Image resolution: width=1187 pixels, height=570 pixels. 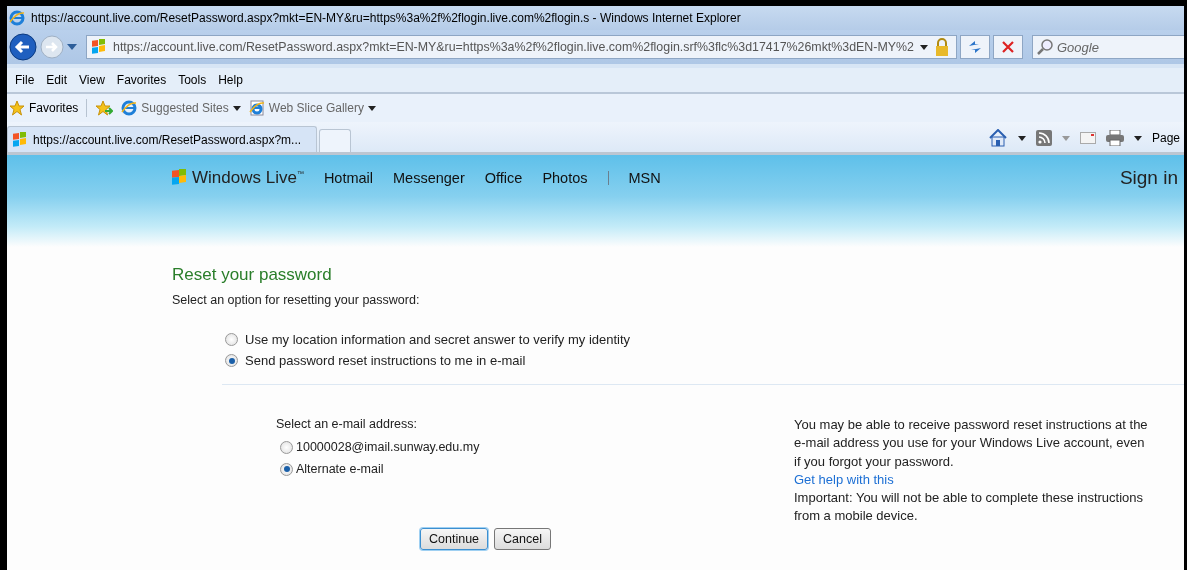 What do you see at coordinates (44, 108) in the screenshot?
I see `favorites-button: Favorites` at bounding box center [44, 108].